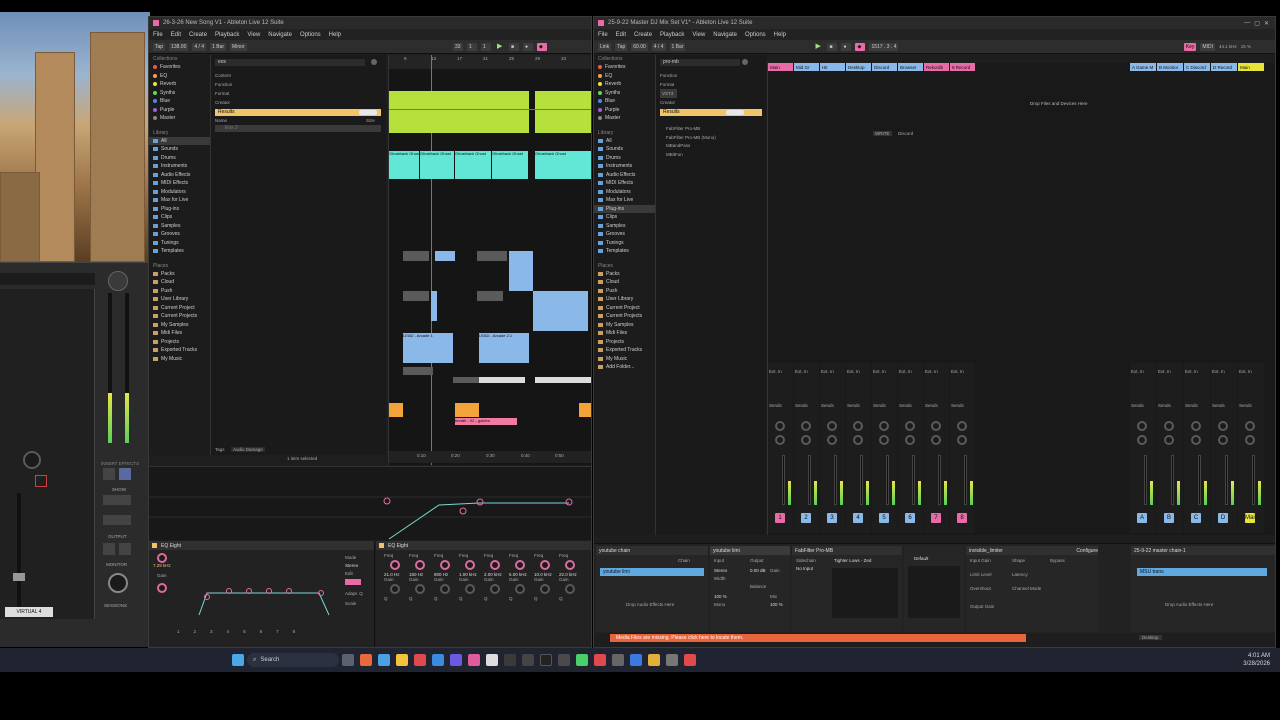  What do you see at coordinates (294, 636) in the screenshot?
I see `eq-band-number: 8` at bounding box center [294, 636].